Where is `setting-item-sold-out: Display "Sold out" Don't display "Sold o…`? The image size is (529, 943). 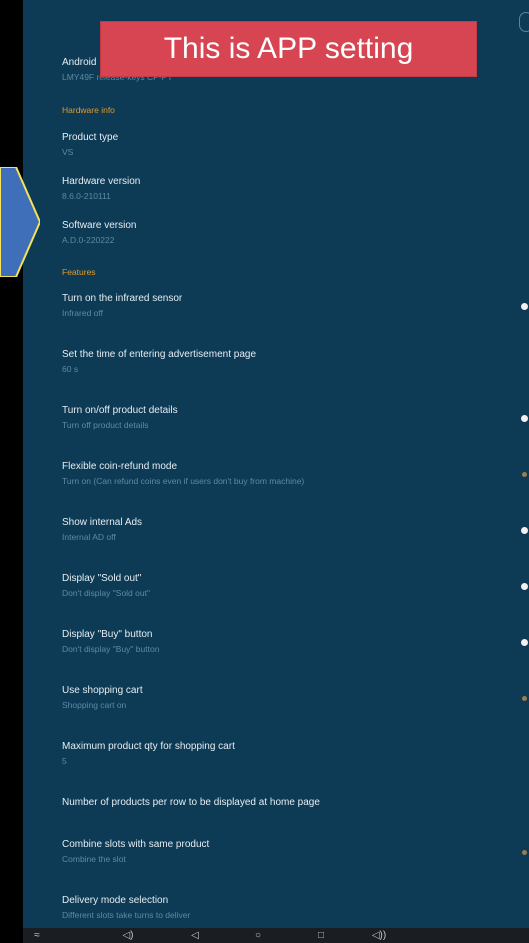 setting-item-sold-out: Display "Sold out" Don't display "Sold o… is located at coordinates (295, 585).